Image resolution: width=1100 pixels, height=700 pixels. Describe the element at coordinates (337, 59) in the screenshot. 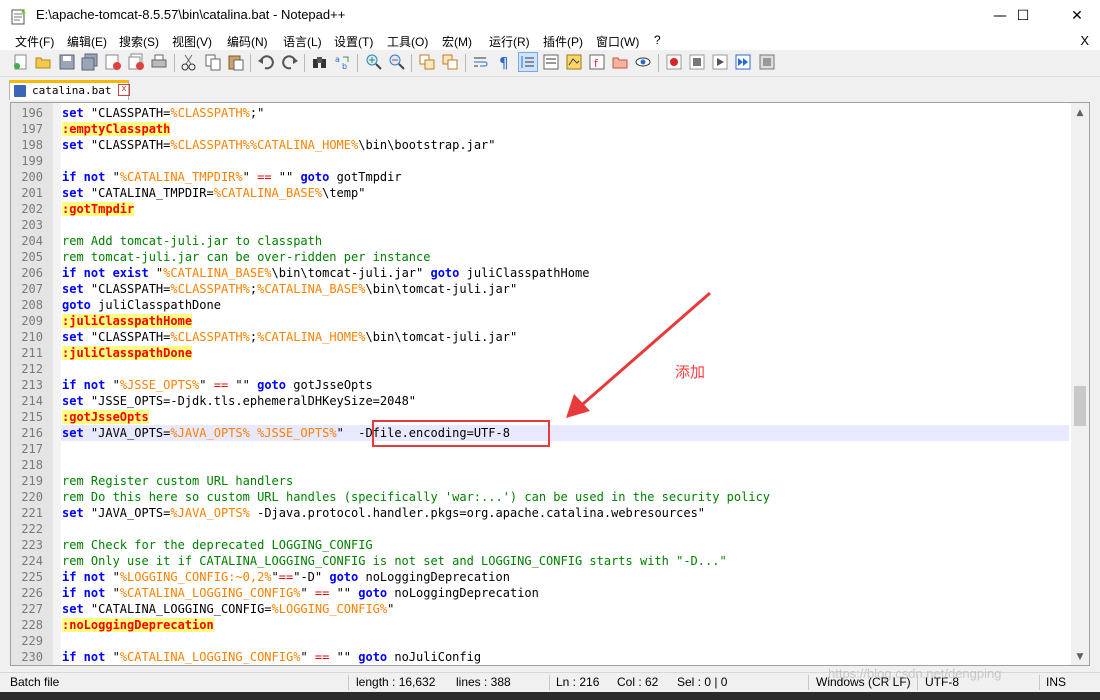

I see `svg-text: a` at that location.